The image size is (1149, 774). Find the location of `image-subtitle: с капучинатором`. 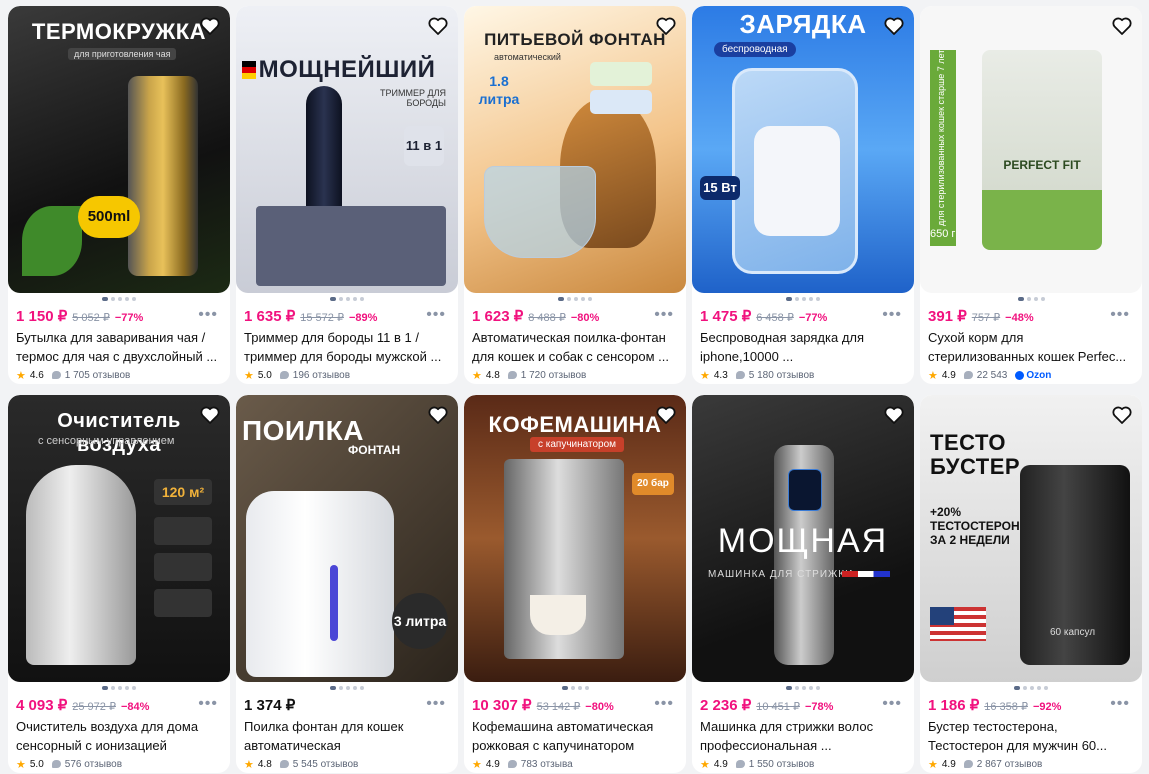

image-subtitle: с капучинатором is located at coordinates (577, 444).